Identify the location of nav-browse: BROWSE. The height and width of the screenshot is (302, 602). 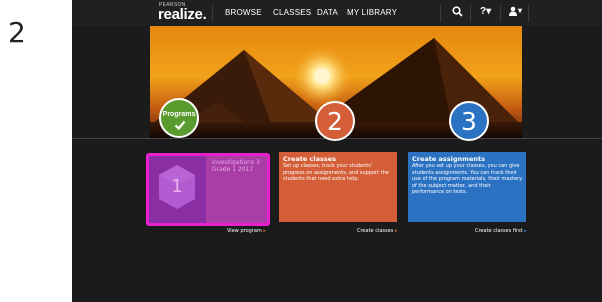
(243, 12).